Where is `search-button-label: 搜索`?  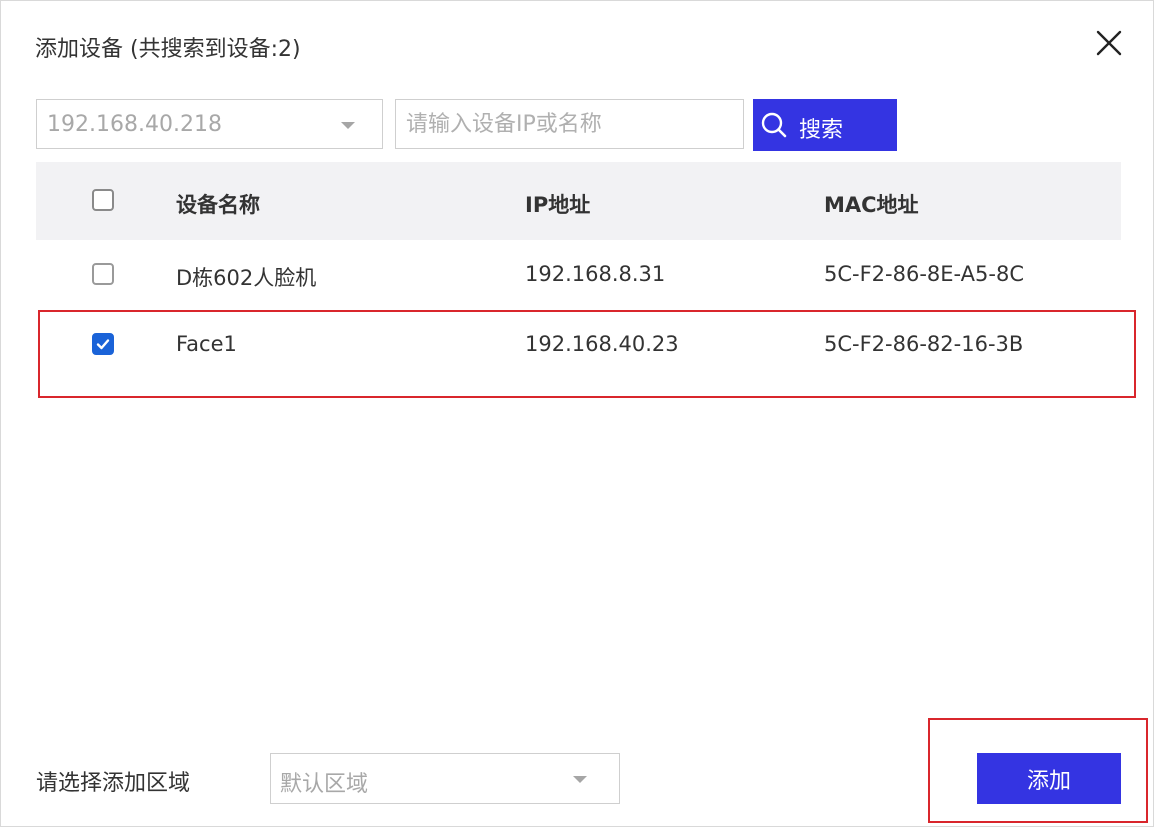 search-button-label: 搜索 is located at coordinates (821, 129).